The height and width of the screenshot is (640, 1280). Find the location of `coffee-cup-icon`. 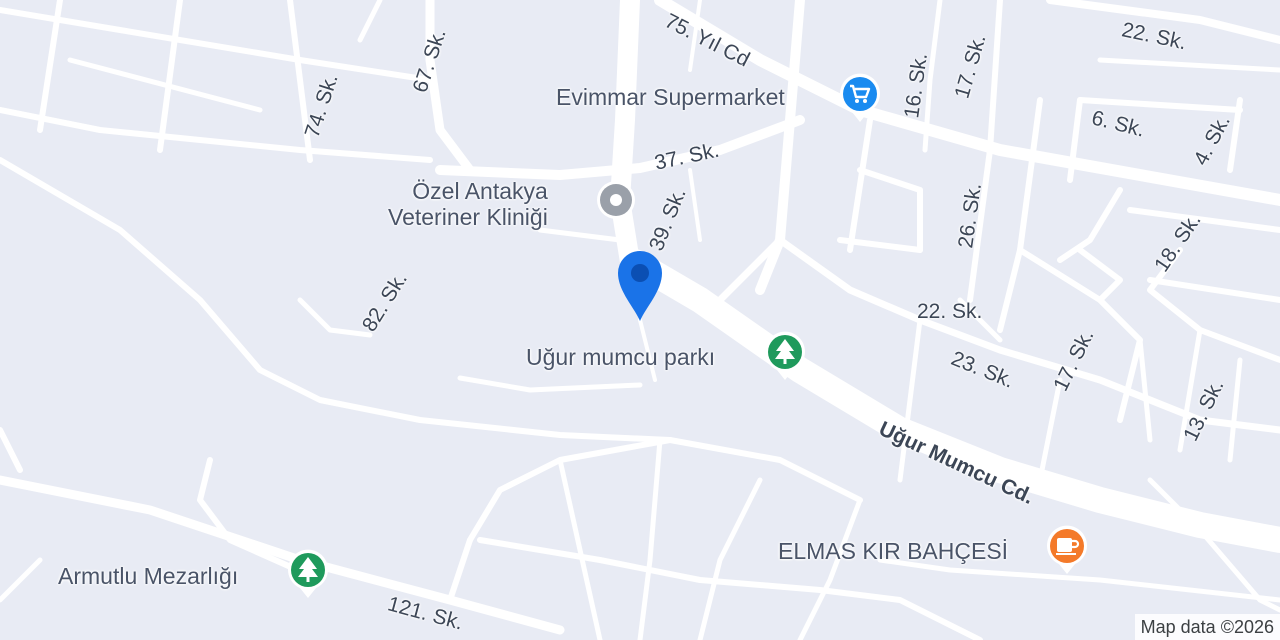

coffee-cup-icon is located at coordinates (1067, 550).